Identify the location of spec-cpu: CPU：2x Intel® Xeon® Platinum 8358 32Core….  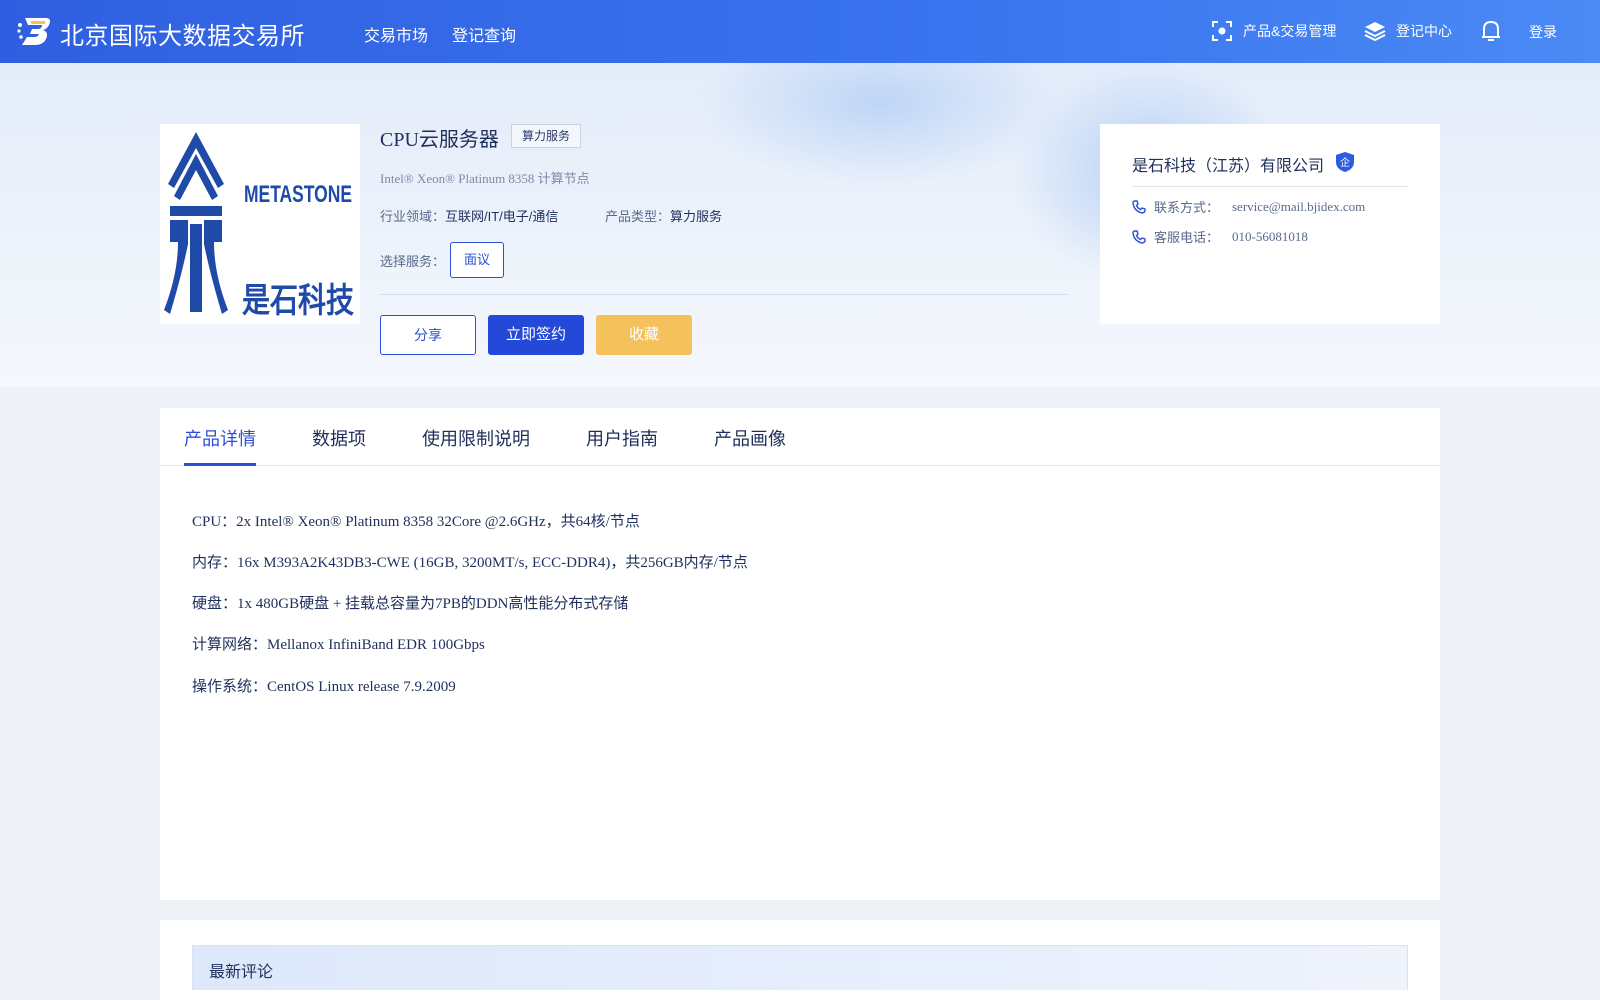
(416, 522).